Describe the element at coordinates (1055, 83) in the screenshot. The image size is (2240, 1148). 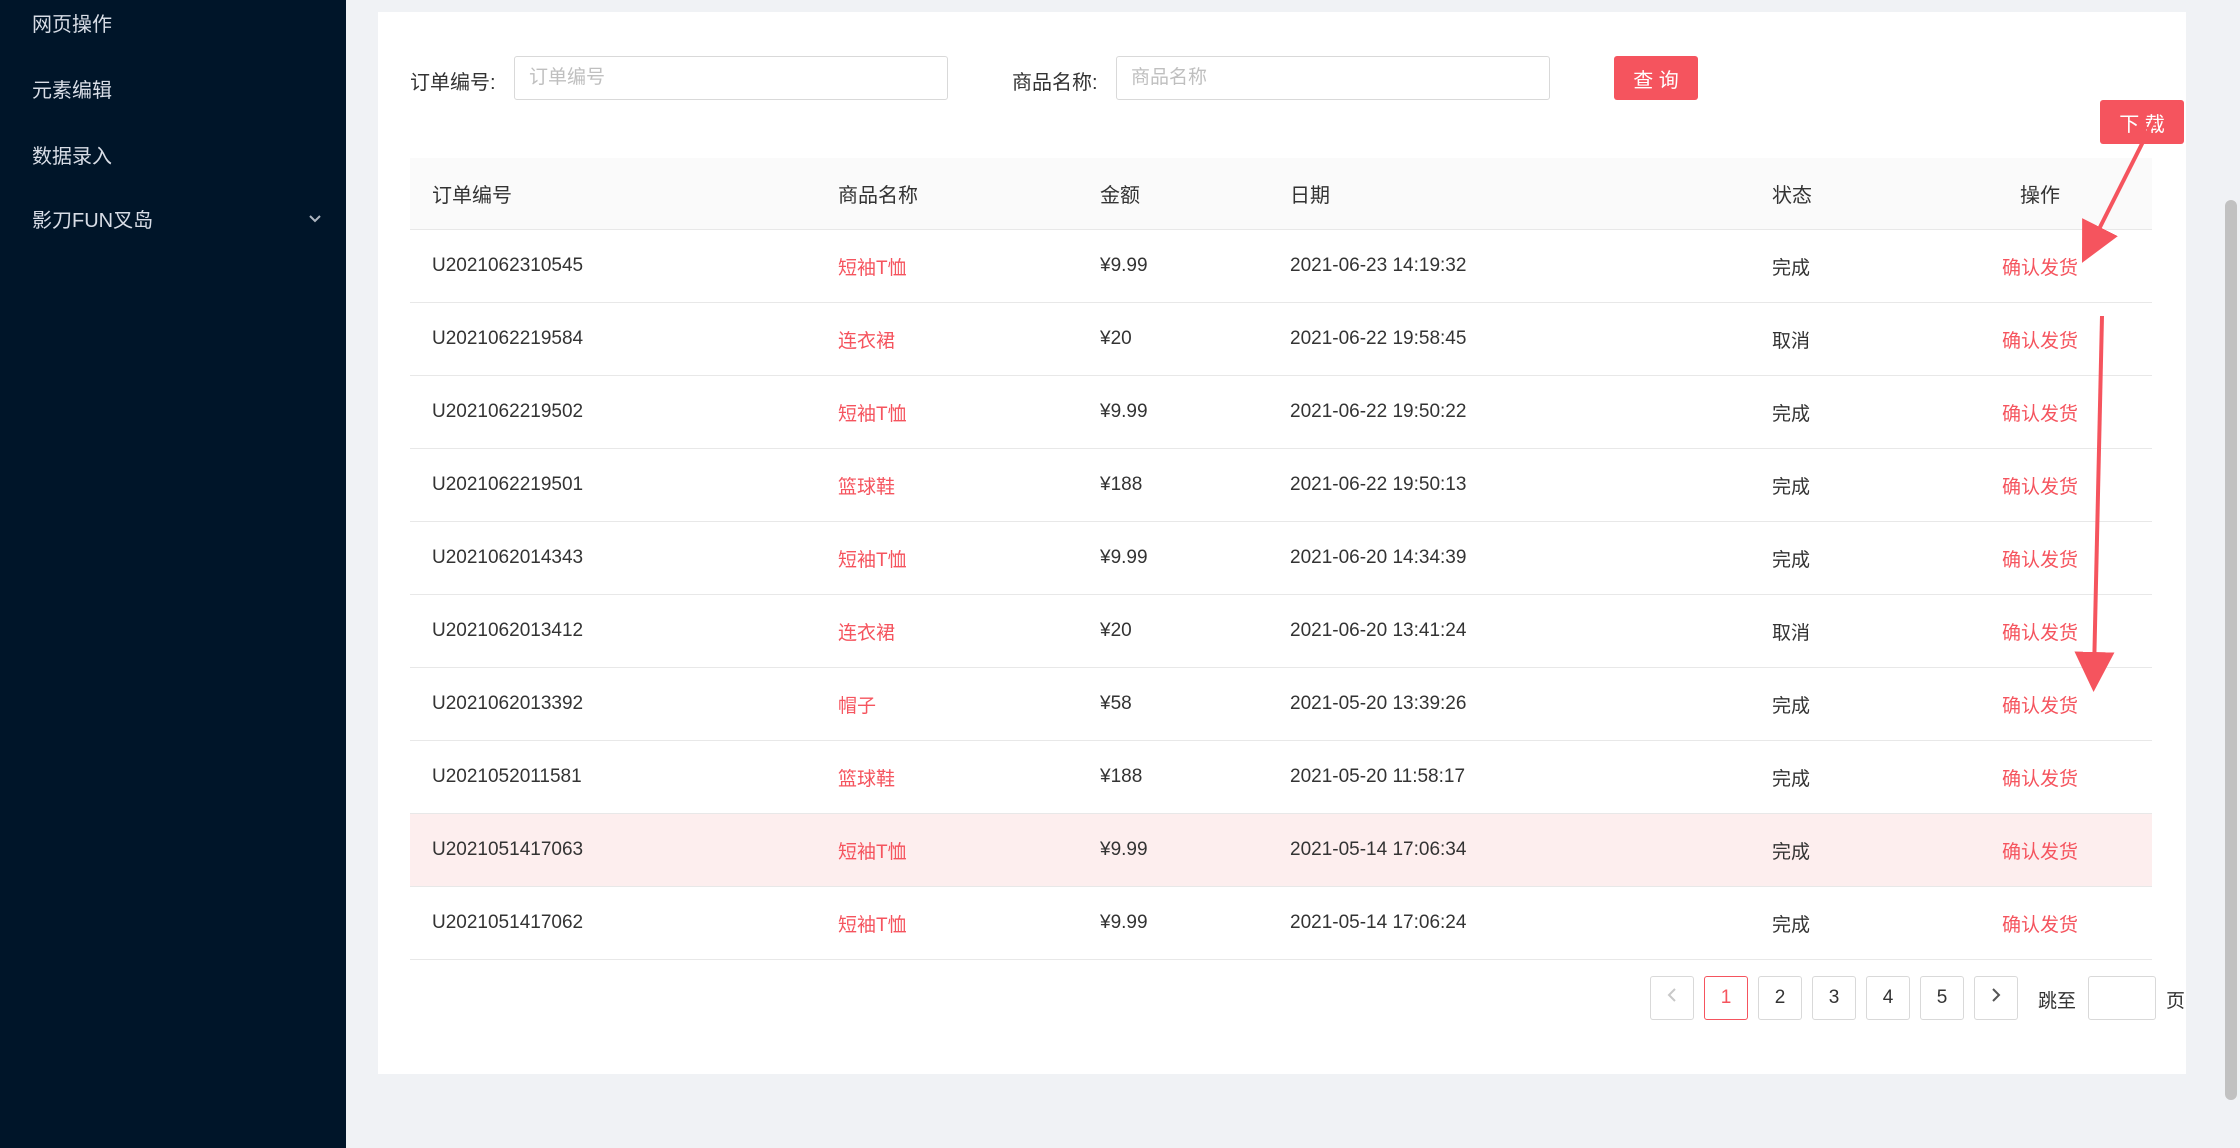
I see `product-name-label: 商品名称:` at that location.